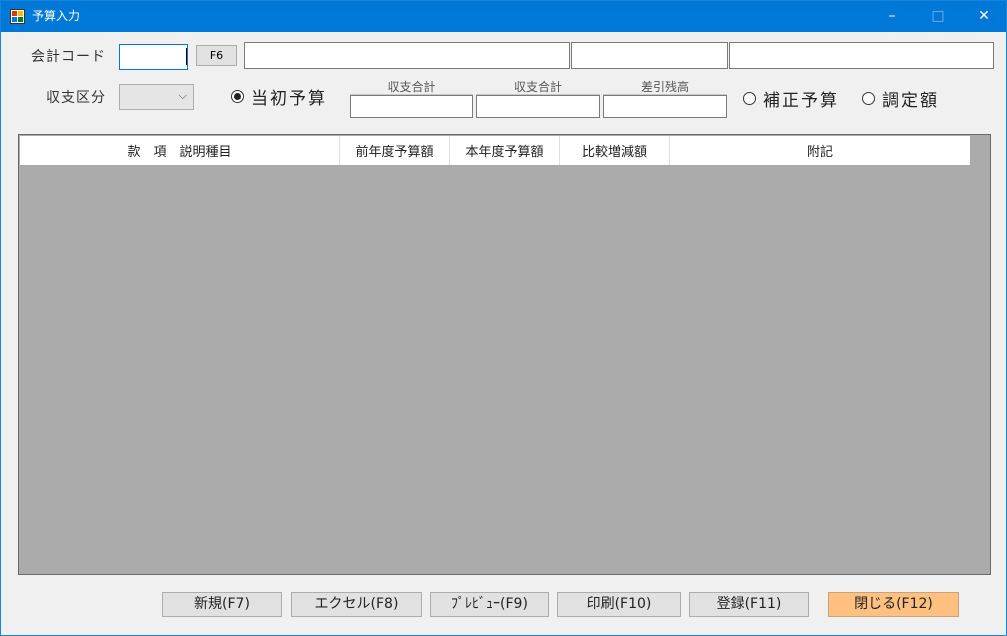 The image size is (1007, 636). What do you see at coordinates (180, 150) in the screenshot?
I see `column-header-item: 款 項 説明種目` at bounding box center [180, 150].